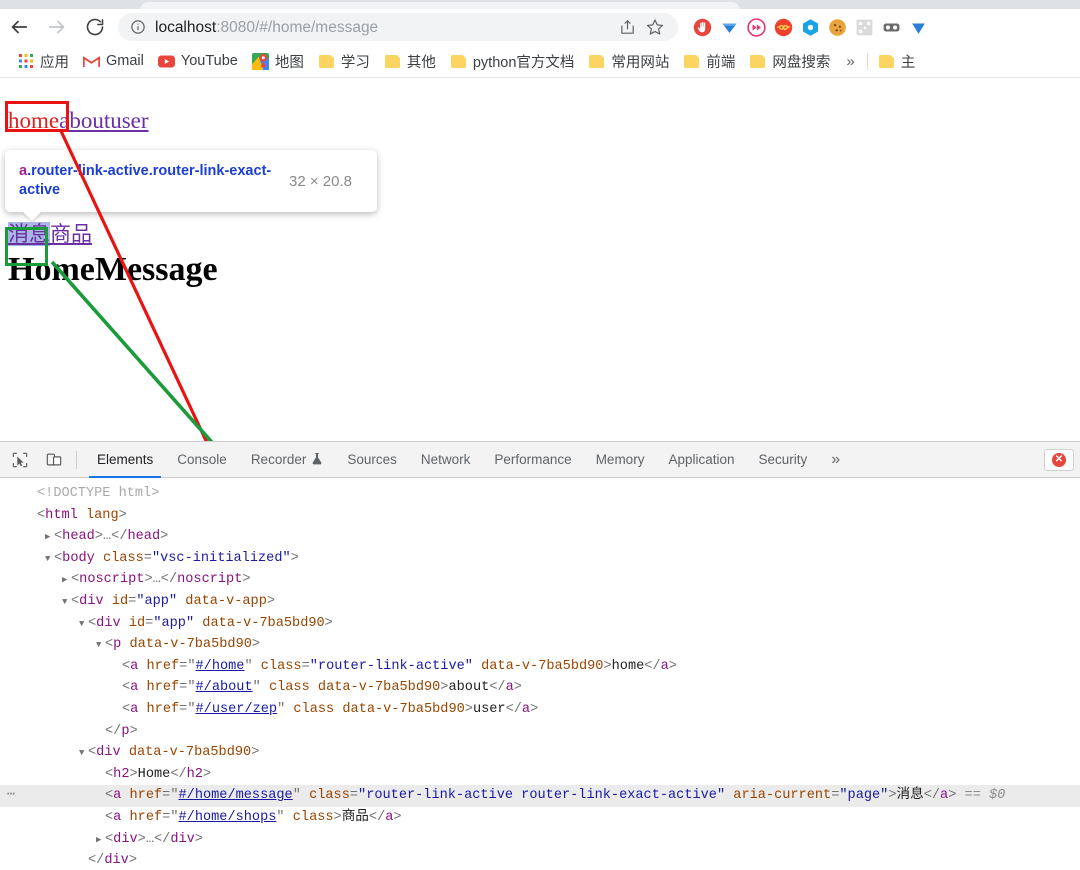  Describe the element at coordinates (540, 732) in the screenshot. I see `dom-line: </p>` at that location.